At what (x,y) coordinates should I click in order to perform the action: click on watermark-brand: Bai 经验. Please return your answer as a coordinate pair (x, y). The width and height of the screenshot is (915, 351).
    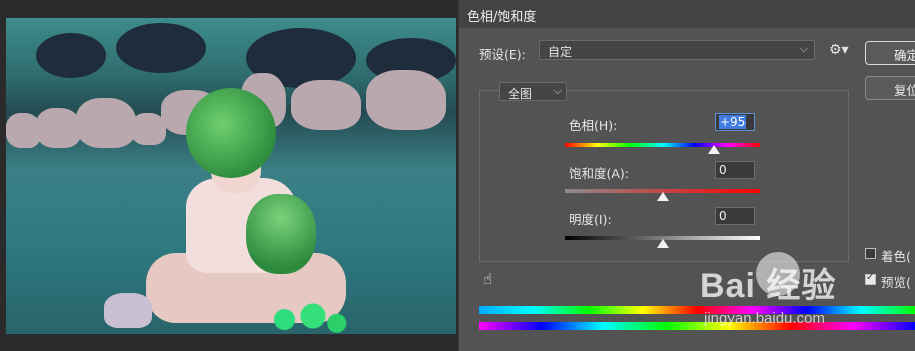
    Looking at the image, I should click on (768, 286).